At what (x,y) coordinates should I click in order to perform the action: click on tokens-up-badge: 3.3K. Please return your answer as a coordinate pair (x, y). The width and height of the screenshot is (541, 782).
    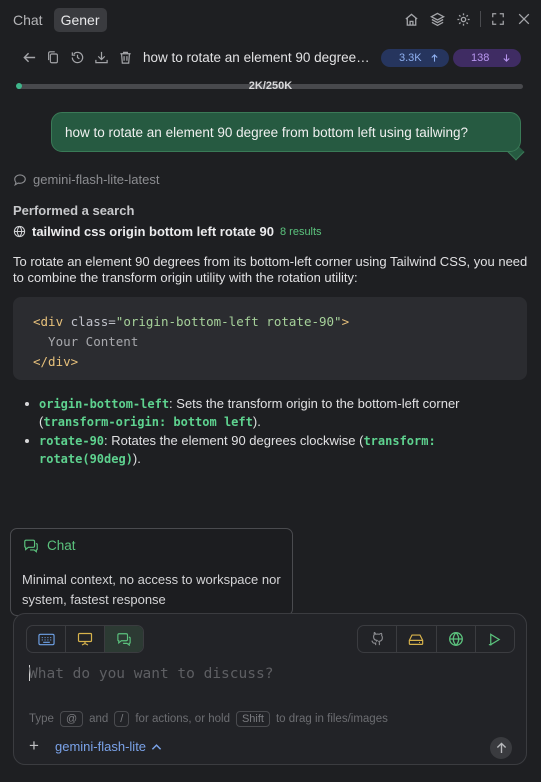
    Looking at the image, I should click on (415, 58).